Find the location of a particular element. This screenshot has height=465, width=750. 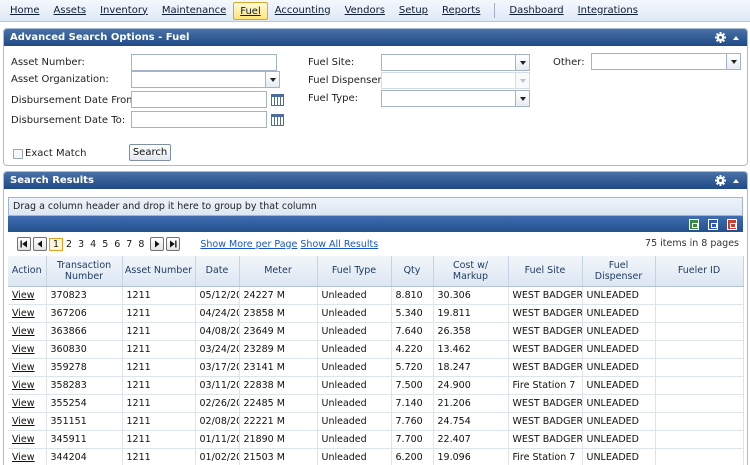

cost-cell: 13.462 is located at coordinates (471, 349).